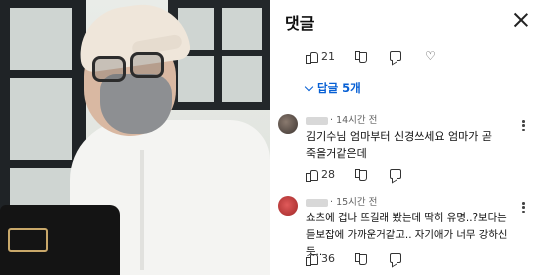 This screenshot has height=275, width=540. Describe the element at coordinates (332, 88) in the screenshot. I see `view-replies-button: 답글 5개` at that location.